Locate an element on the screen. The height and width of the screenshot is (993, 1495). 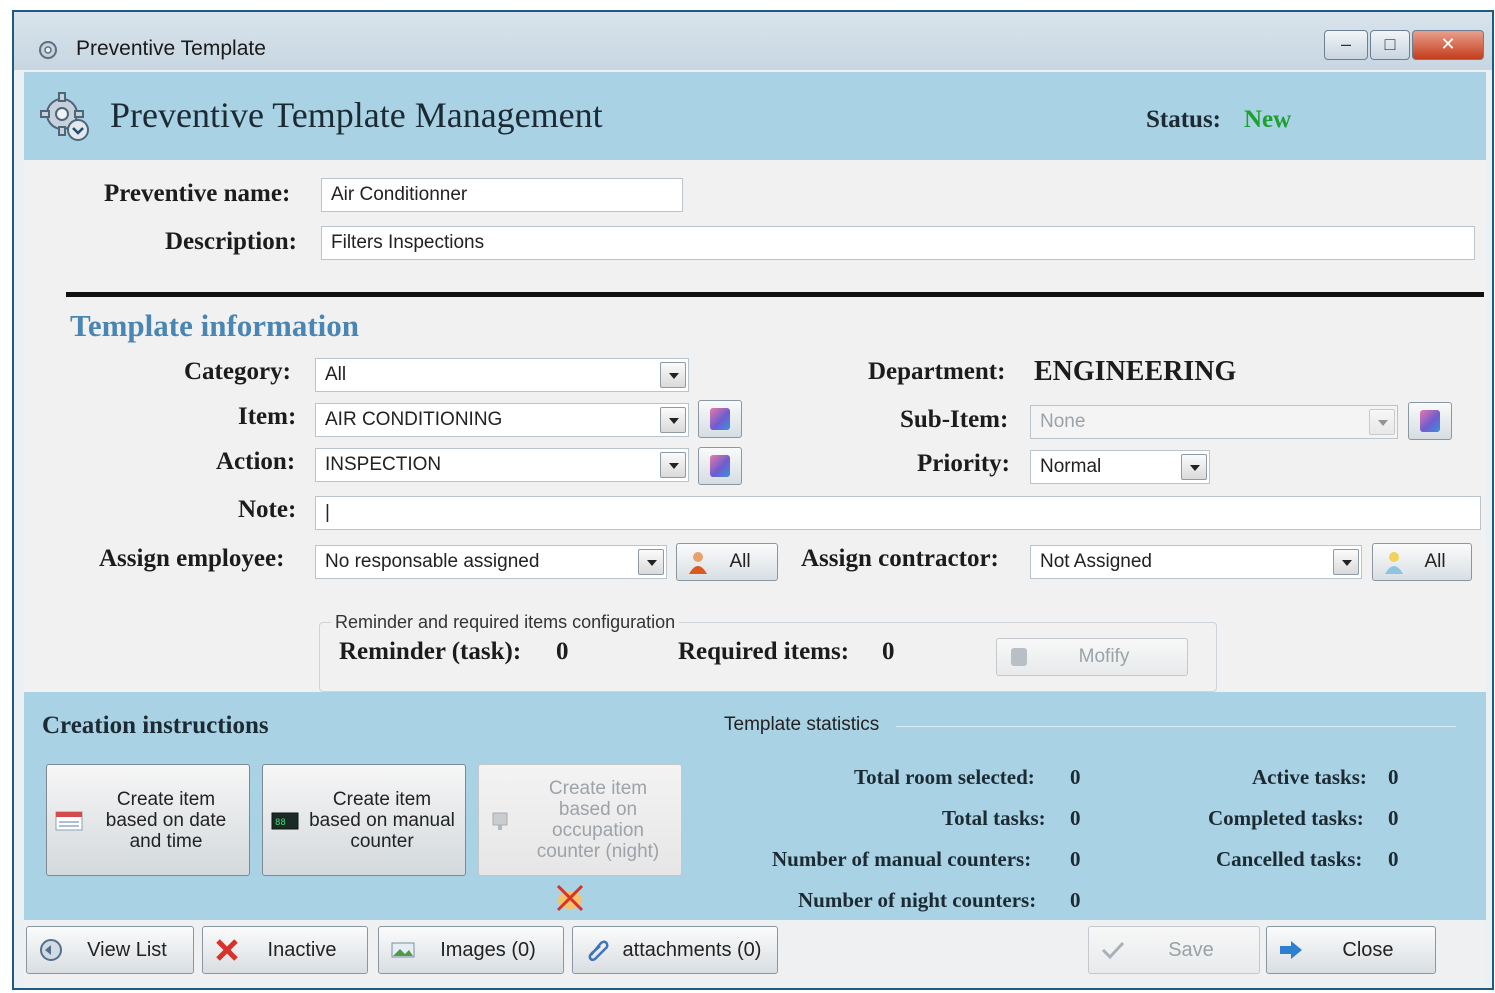
gear-icon is located at coordinates (48, 50).